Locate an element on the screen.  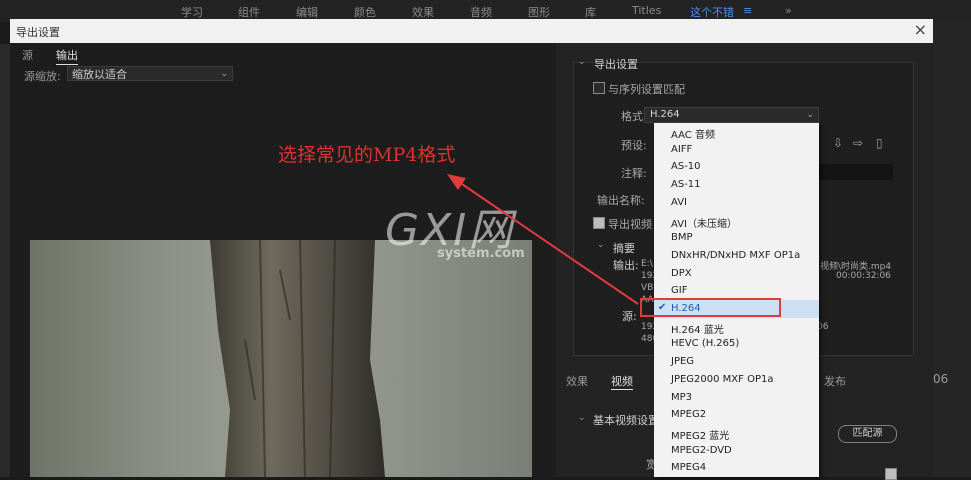
format-option: JPEG2000 MXF OP1a is located at coordinates (736, 380).